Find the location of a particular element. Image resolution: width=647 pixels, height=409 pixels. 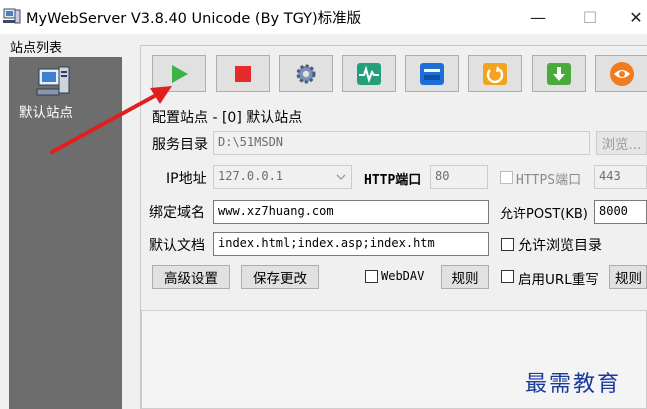

window-icon is located at coordinates (432, 73).